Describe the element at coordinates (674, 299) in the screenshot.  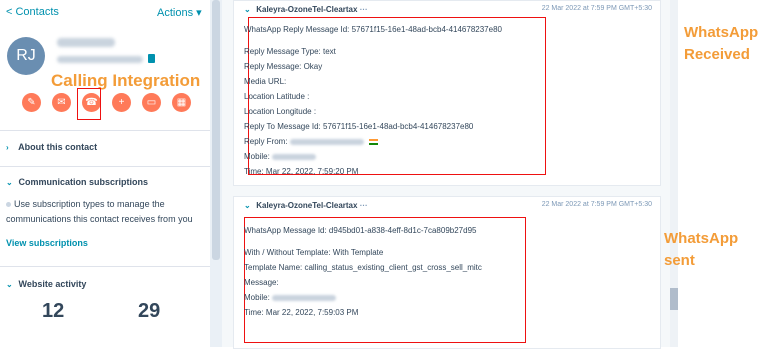
I see `timeline-scrollbar` at that location.